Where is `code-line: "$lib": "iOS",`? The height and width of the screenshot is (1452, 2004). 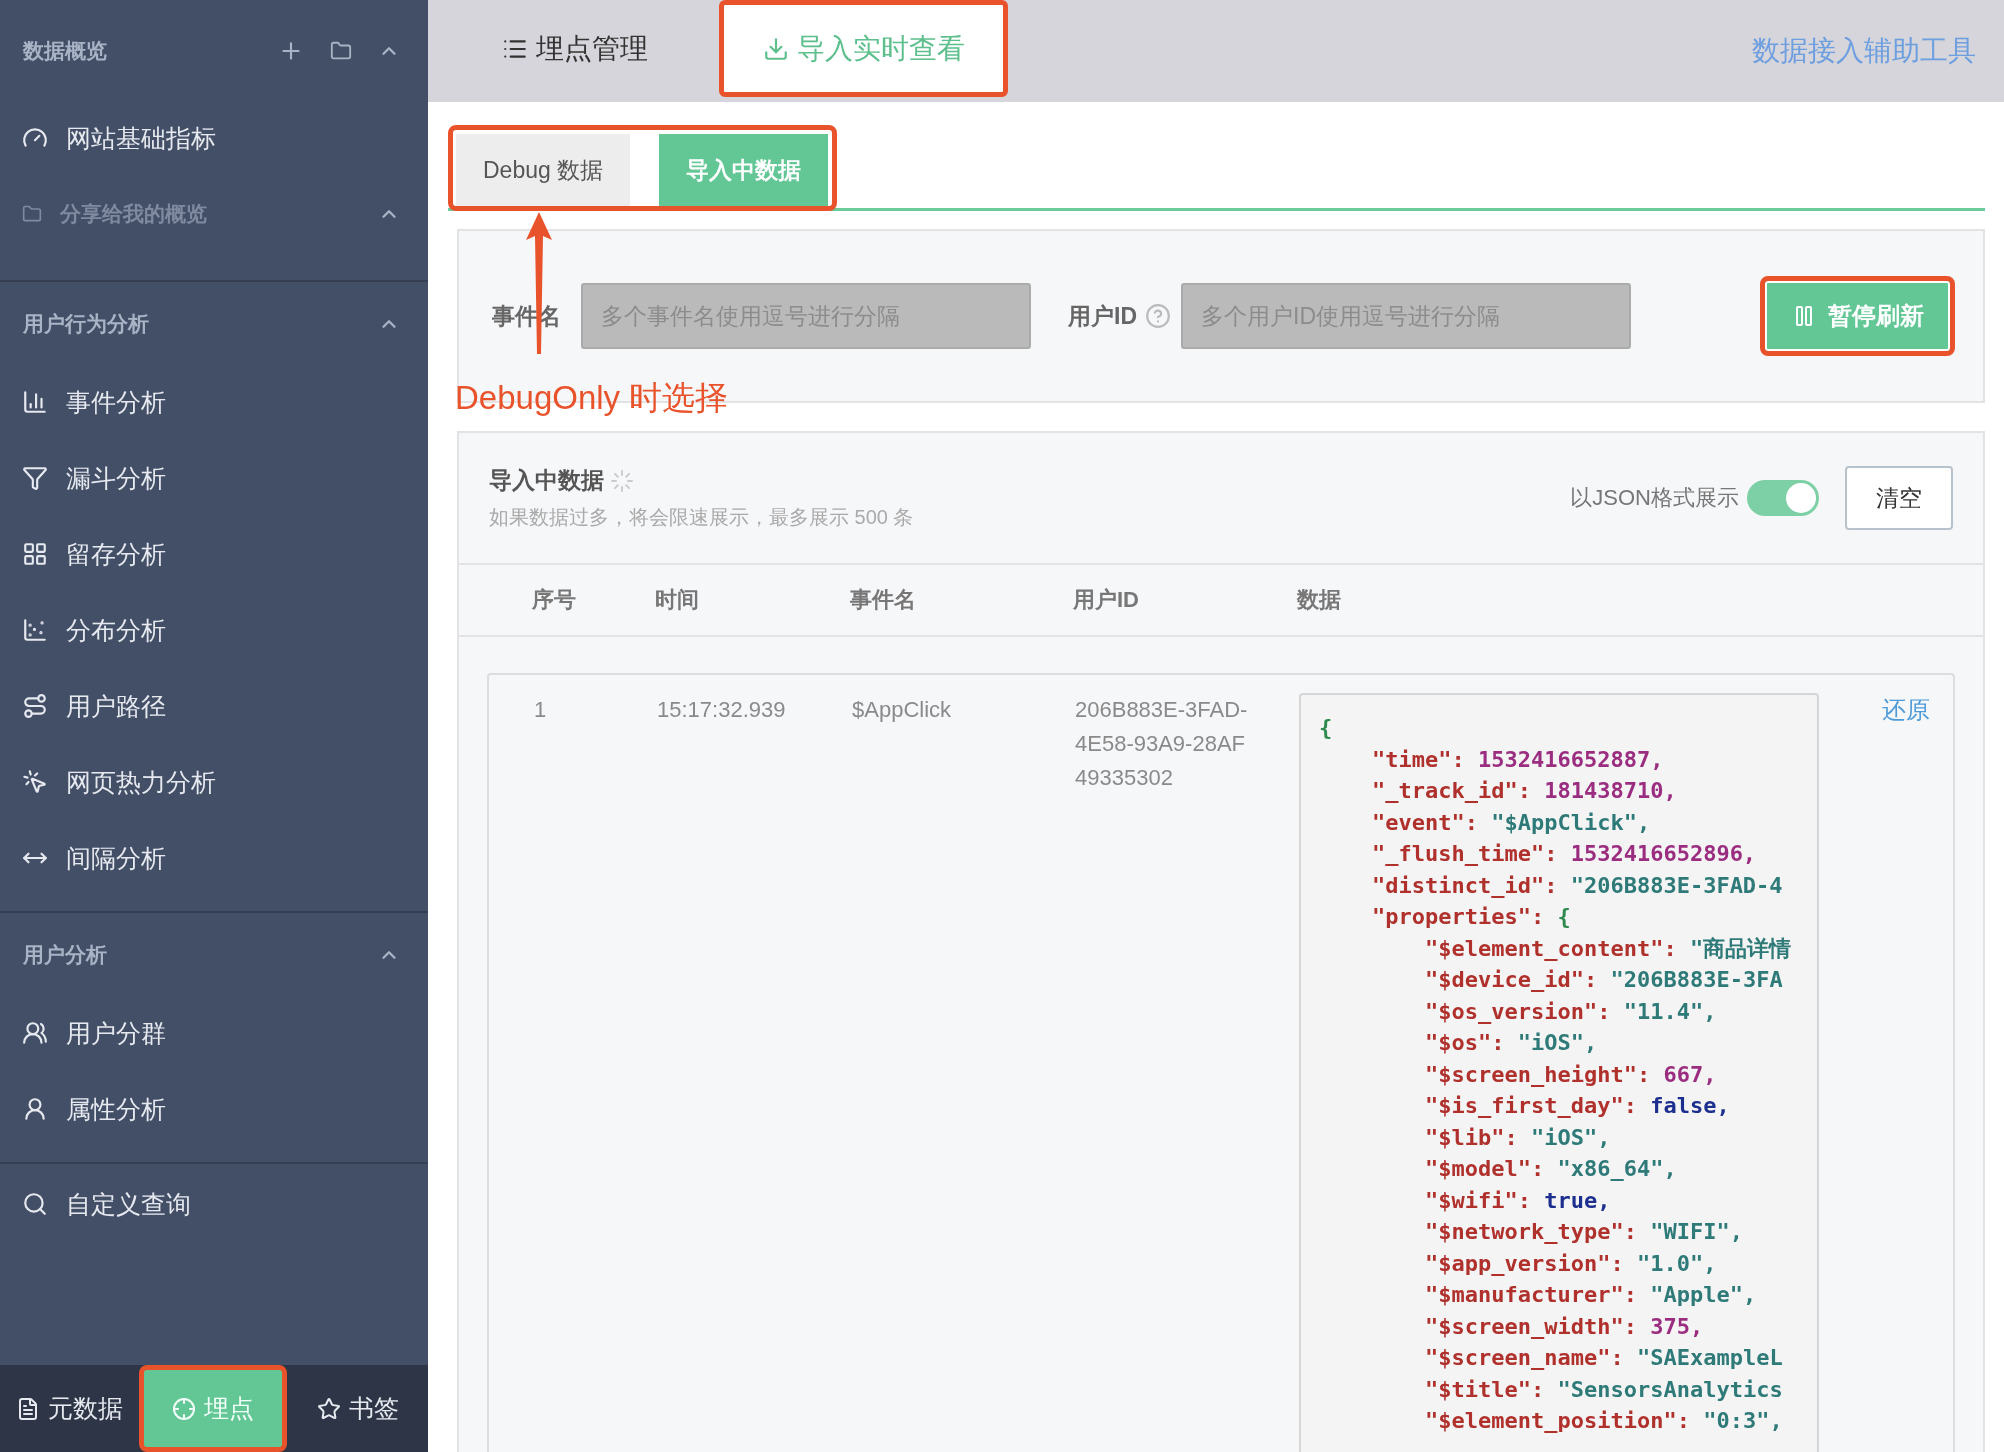 code-line: "$lib": "iOS", is located at coordinates (1518, 1137).